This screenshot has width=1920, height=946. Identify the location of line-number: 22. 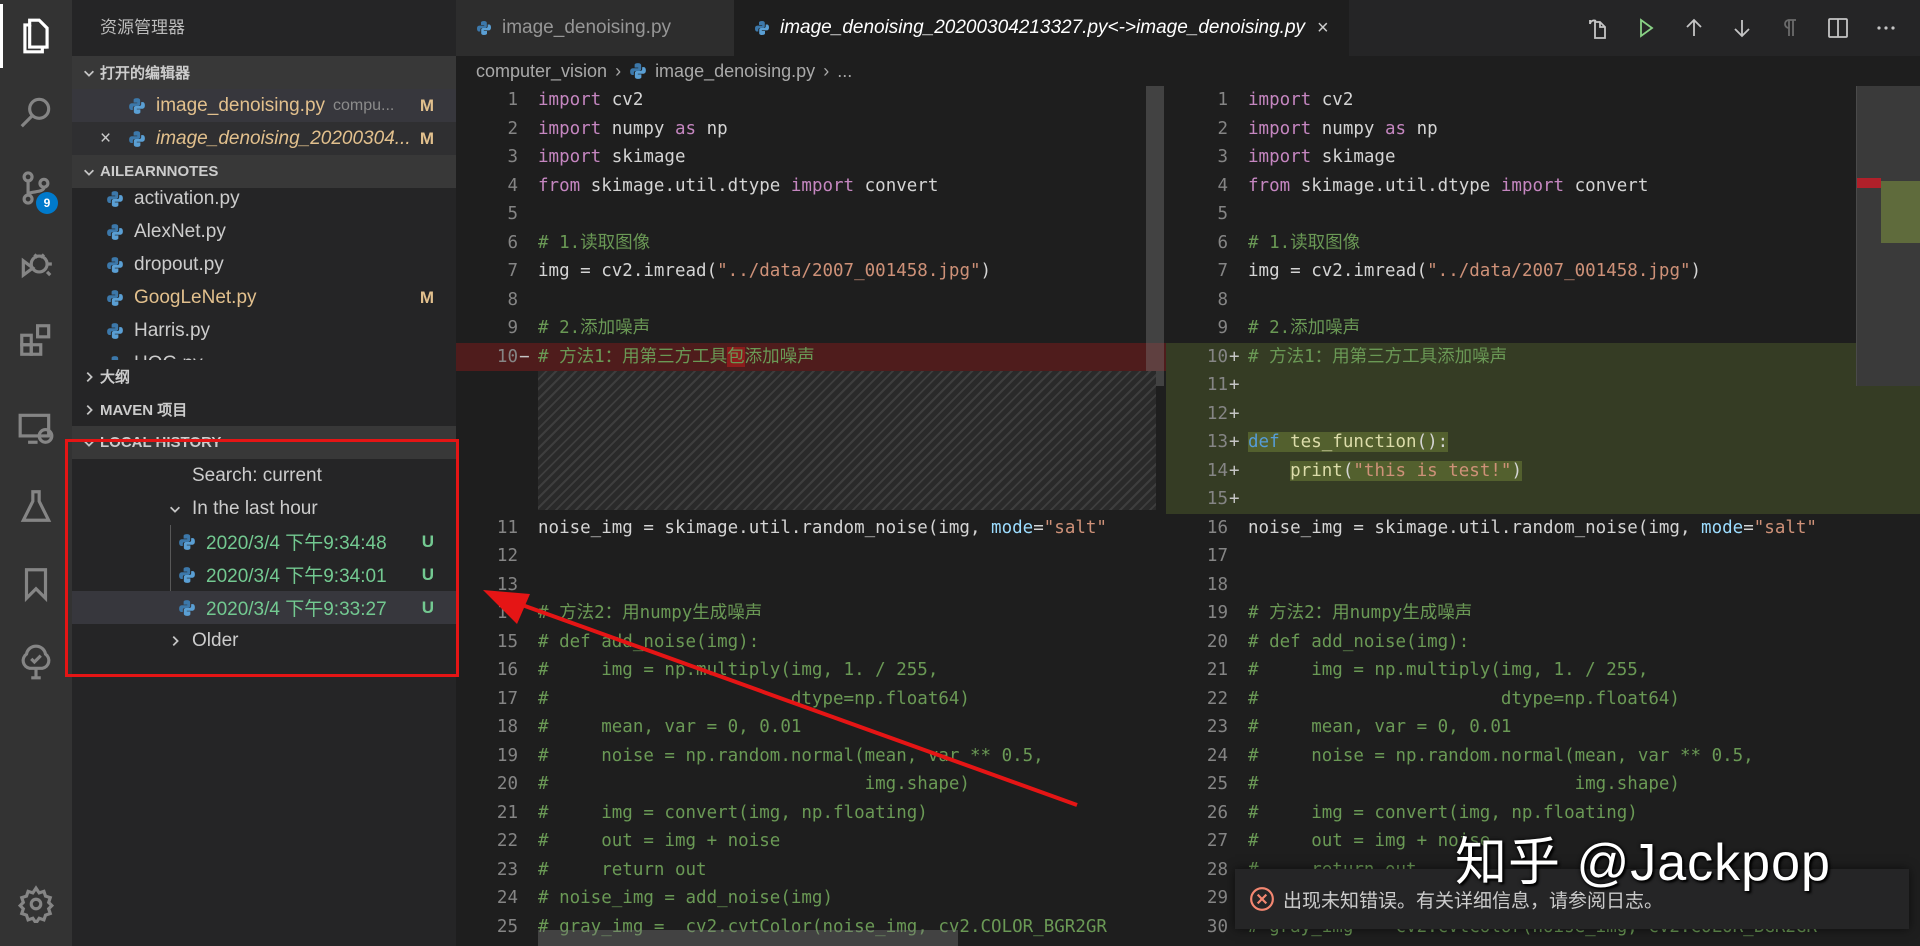
(1217, 698).